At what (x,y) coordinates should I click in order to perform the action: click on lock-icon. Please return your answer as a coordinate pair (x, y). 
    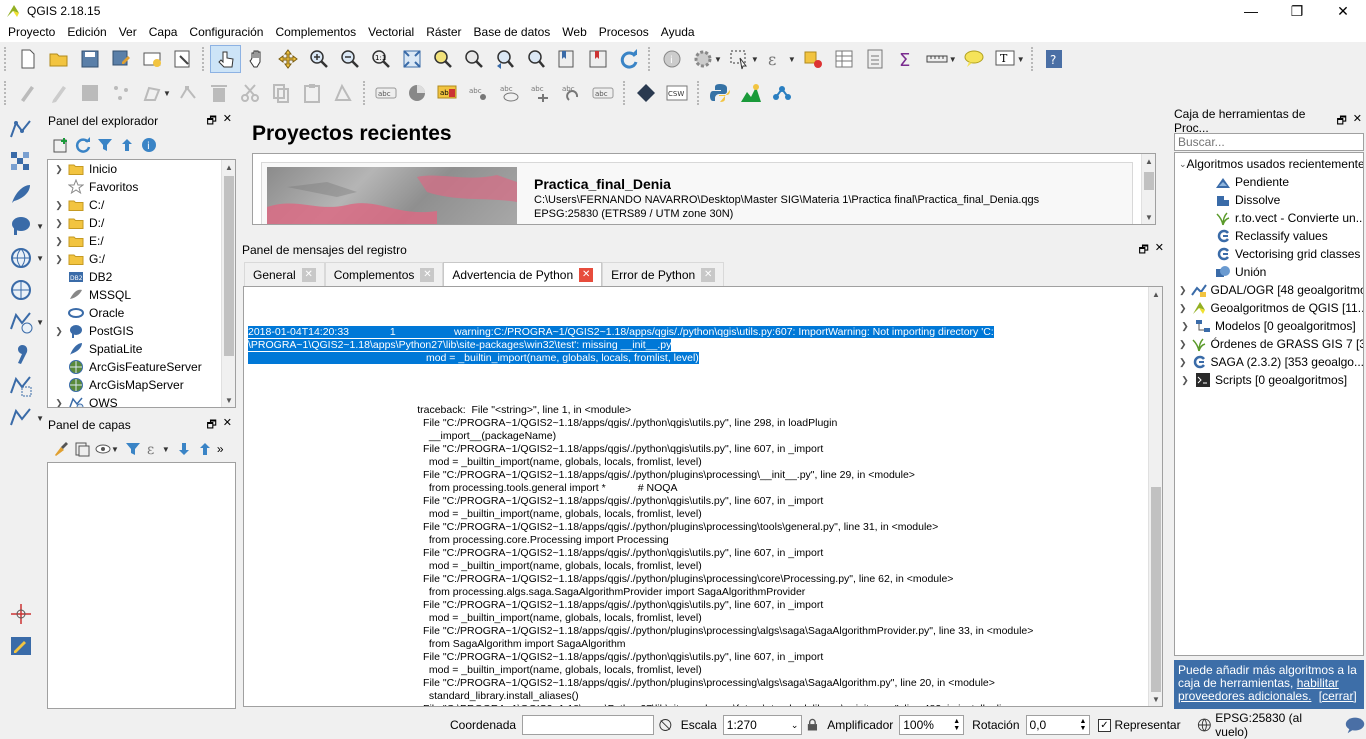
    Looking at the image, I should click on (812, 725).